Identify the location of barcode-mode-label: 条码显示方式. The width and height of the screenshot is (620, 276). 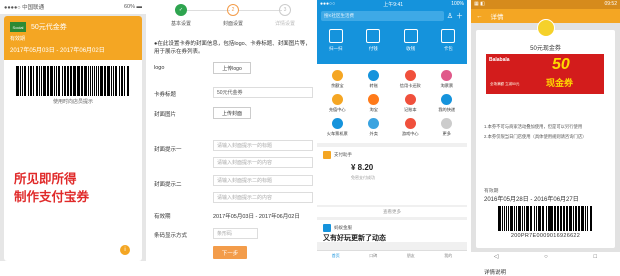
(171, 236).